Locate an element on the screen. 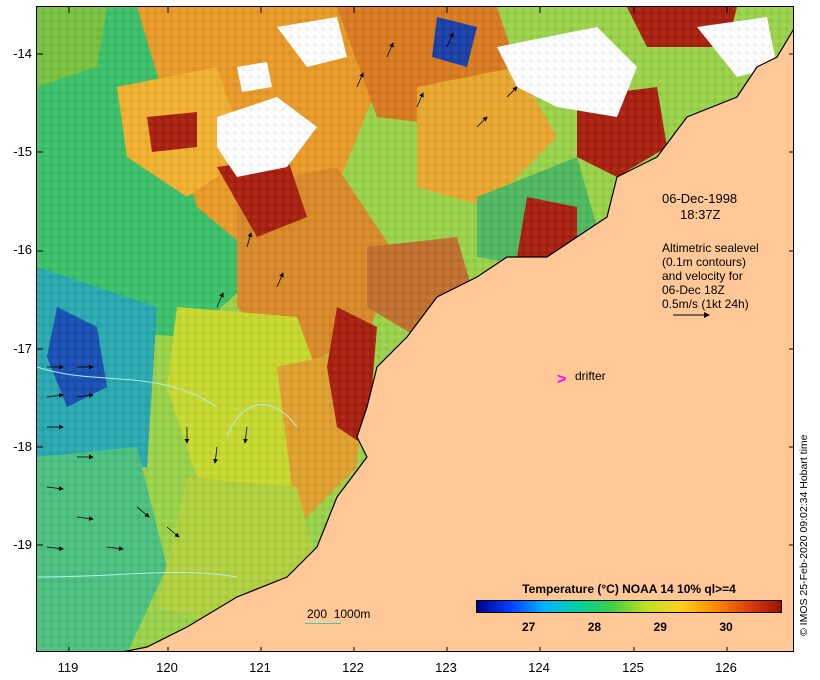  y-tick-label: -14 is located at coordinates (22, 53).